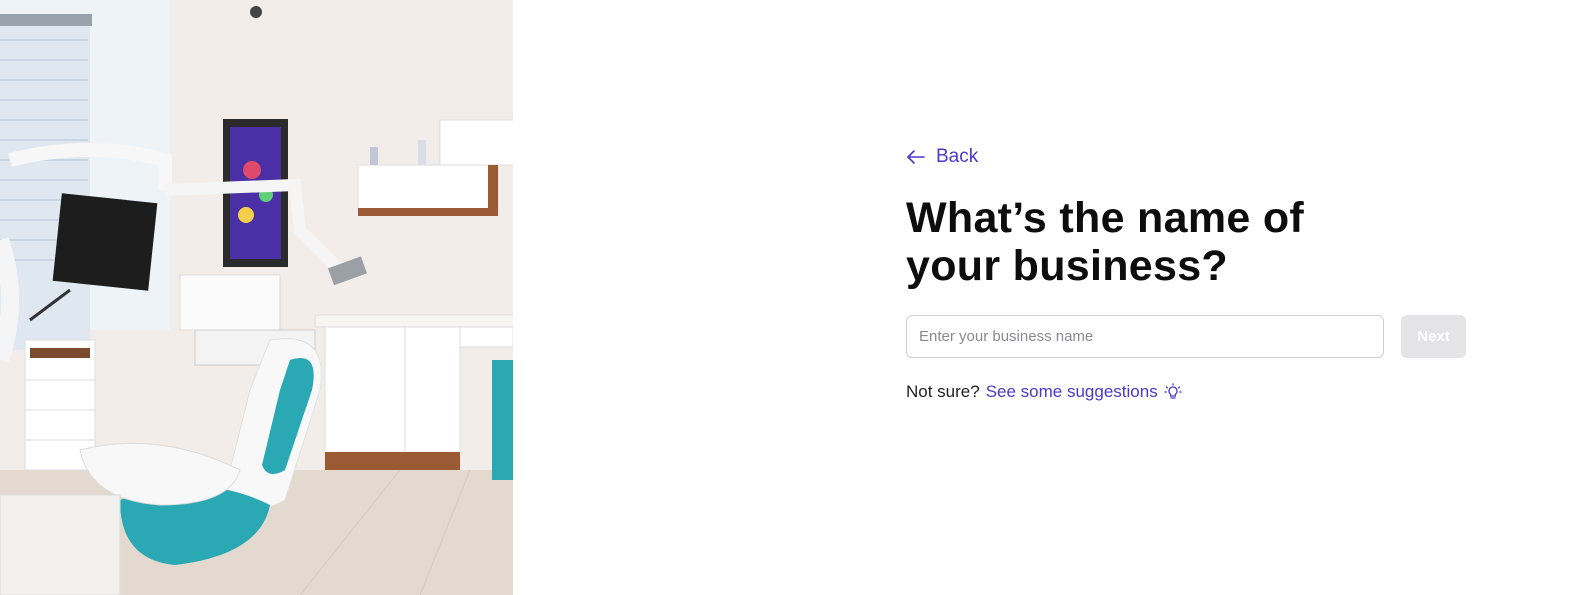  What do you see at coordinates (1071, 391) in the screenshot?
I see `see-suggestions-label: See some suggestions` at bounding box center [1071, 391].